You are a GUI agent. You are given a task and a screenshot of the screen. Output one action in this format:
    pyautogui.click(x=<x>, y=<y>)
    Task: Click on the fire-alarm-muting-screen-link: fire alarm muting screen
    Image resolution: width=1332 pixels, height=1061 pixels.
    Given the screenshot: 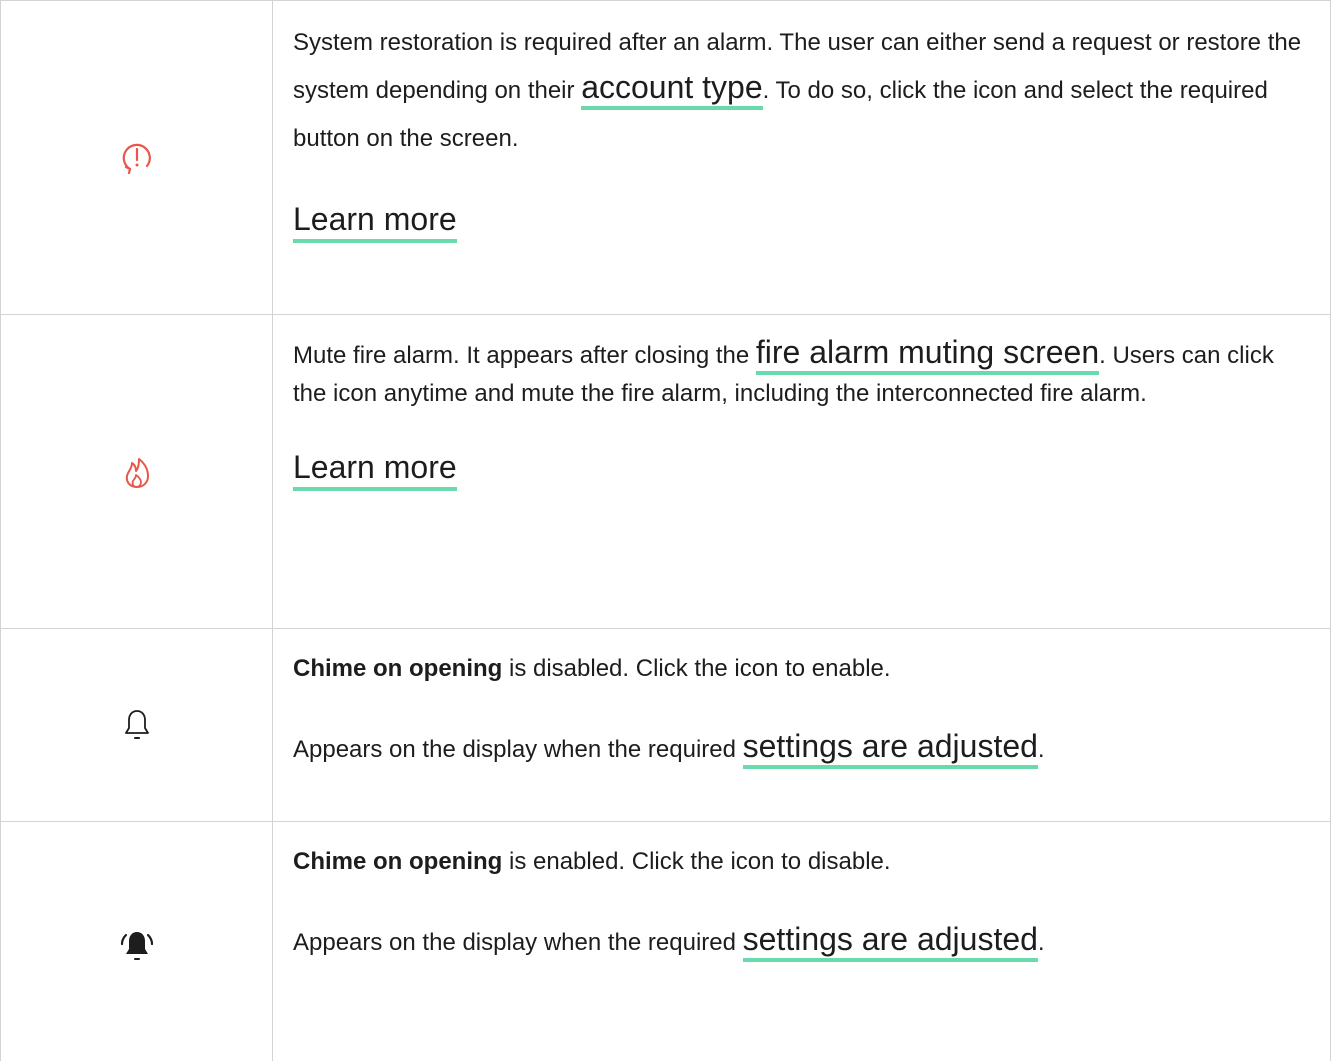 What is the action you would take?
    pyautogui.click(x=927, y=354)
    